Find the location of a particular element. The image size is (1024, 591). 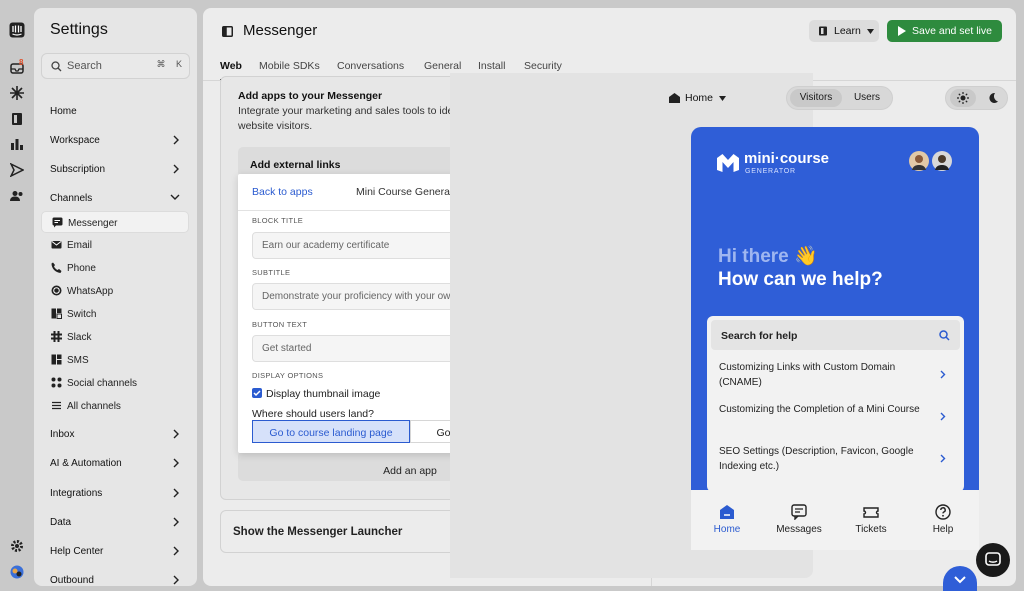

greeting-line1: Hi there 👋 is located at coordinates (768, 256).